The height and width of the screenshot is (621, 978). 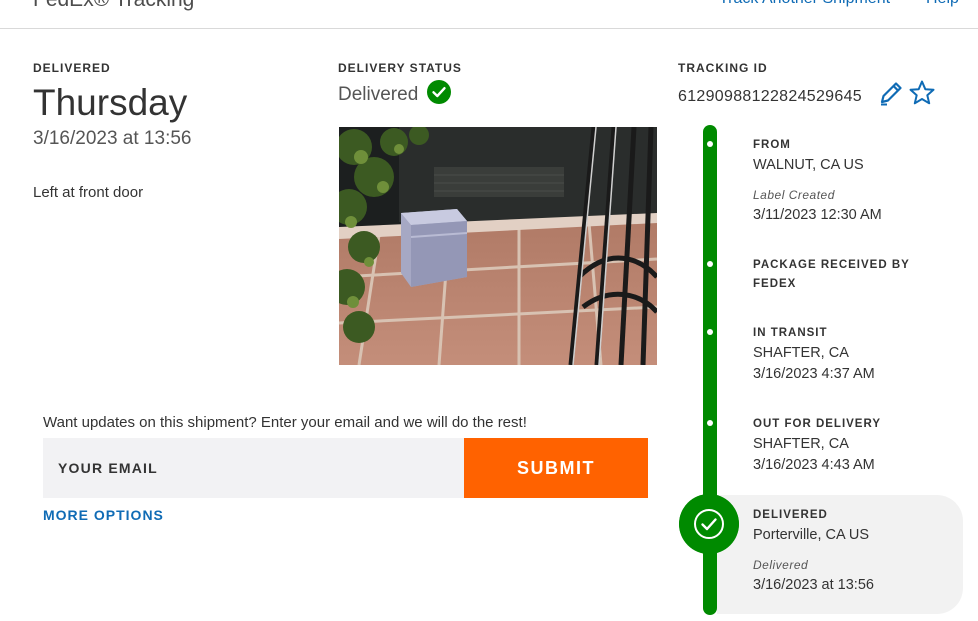 What do you see at coordinates (817, 424) in the screenshot?
I see `timeline-out-title: OUT FOR DELIVERY` at bounding box center [817, 424].